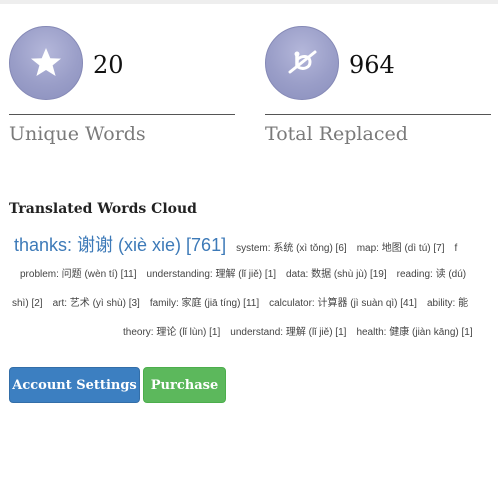  What do you see at coordinates (78, 274) in the screenshot?
I see `cloud-word: problem: 问题 (wèn tí) [11]` at bounding box center [78, 274].